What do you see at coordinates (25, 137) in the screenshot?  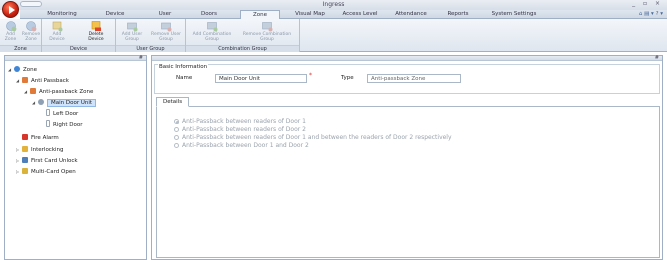 I see `fire-alarm-icon` at bounding box center [25, 137].